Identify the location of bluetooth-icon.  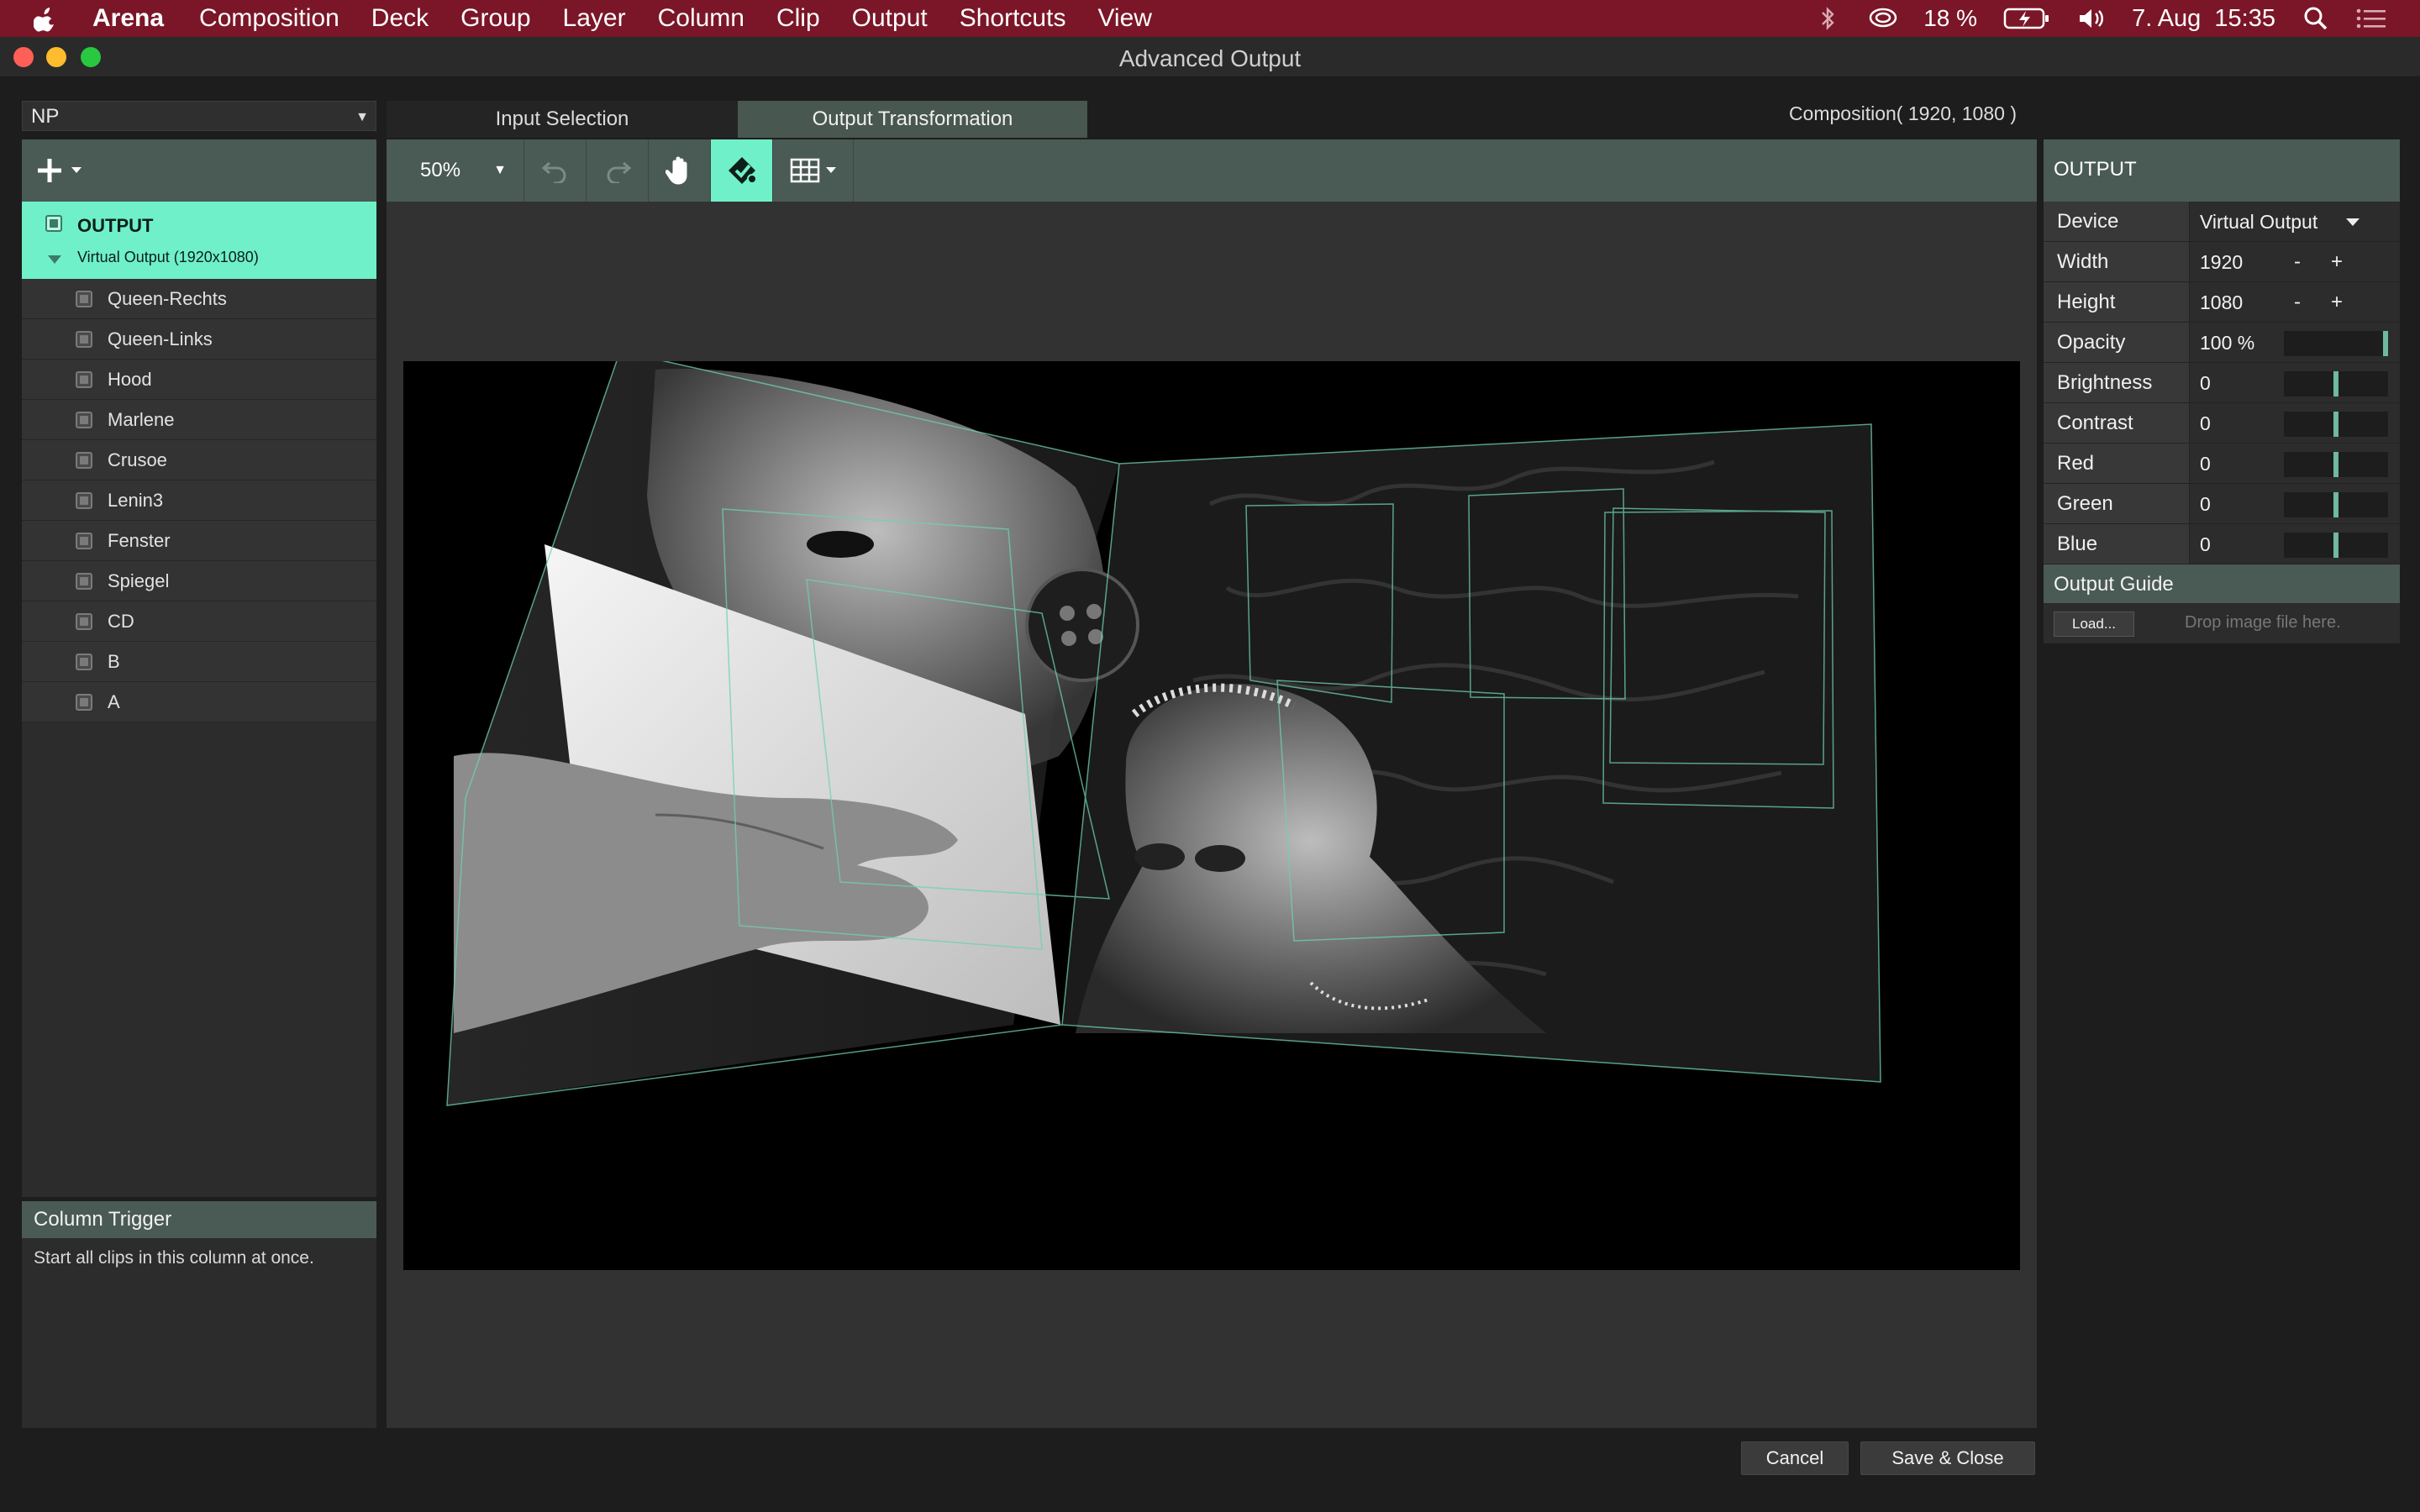
(1827, 18).